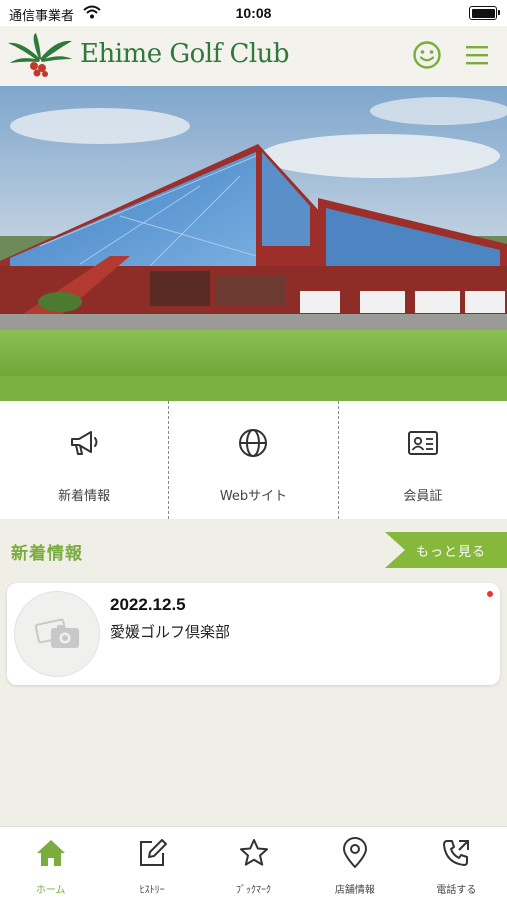 This screenshot has width=507, height=901. I want to click on tab-store-info: 店舗情報, so click(354, 864).